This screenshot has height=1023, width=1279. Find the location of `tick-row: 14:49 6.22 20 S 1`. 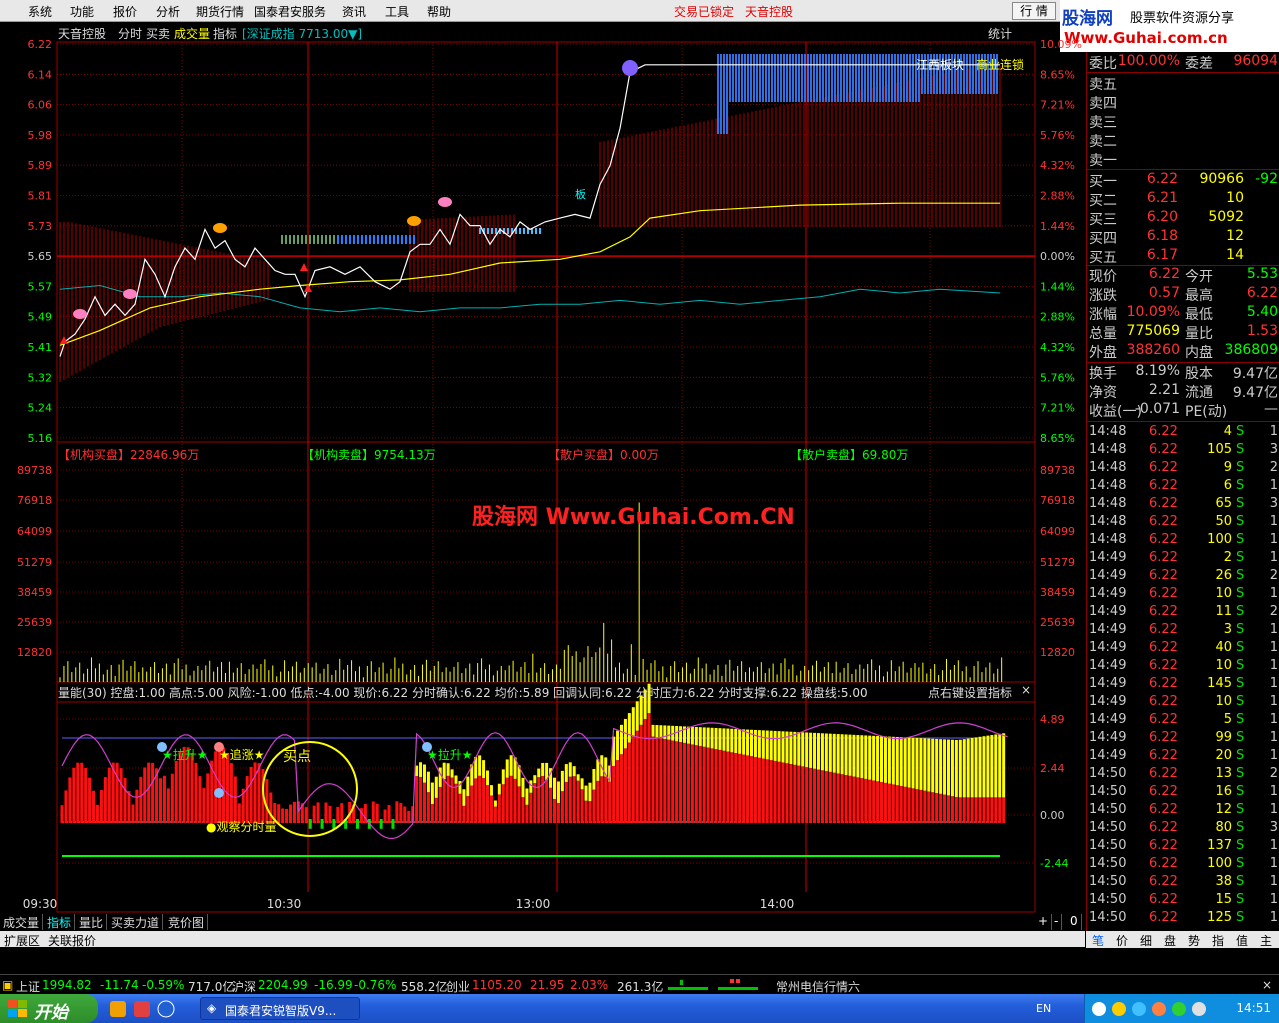

tick-row: 14:49 6.22 20 S 1 is located at coordinates (1183, 757).